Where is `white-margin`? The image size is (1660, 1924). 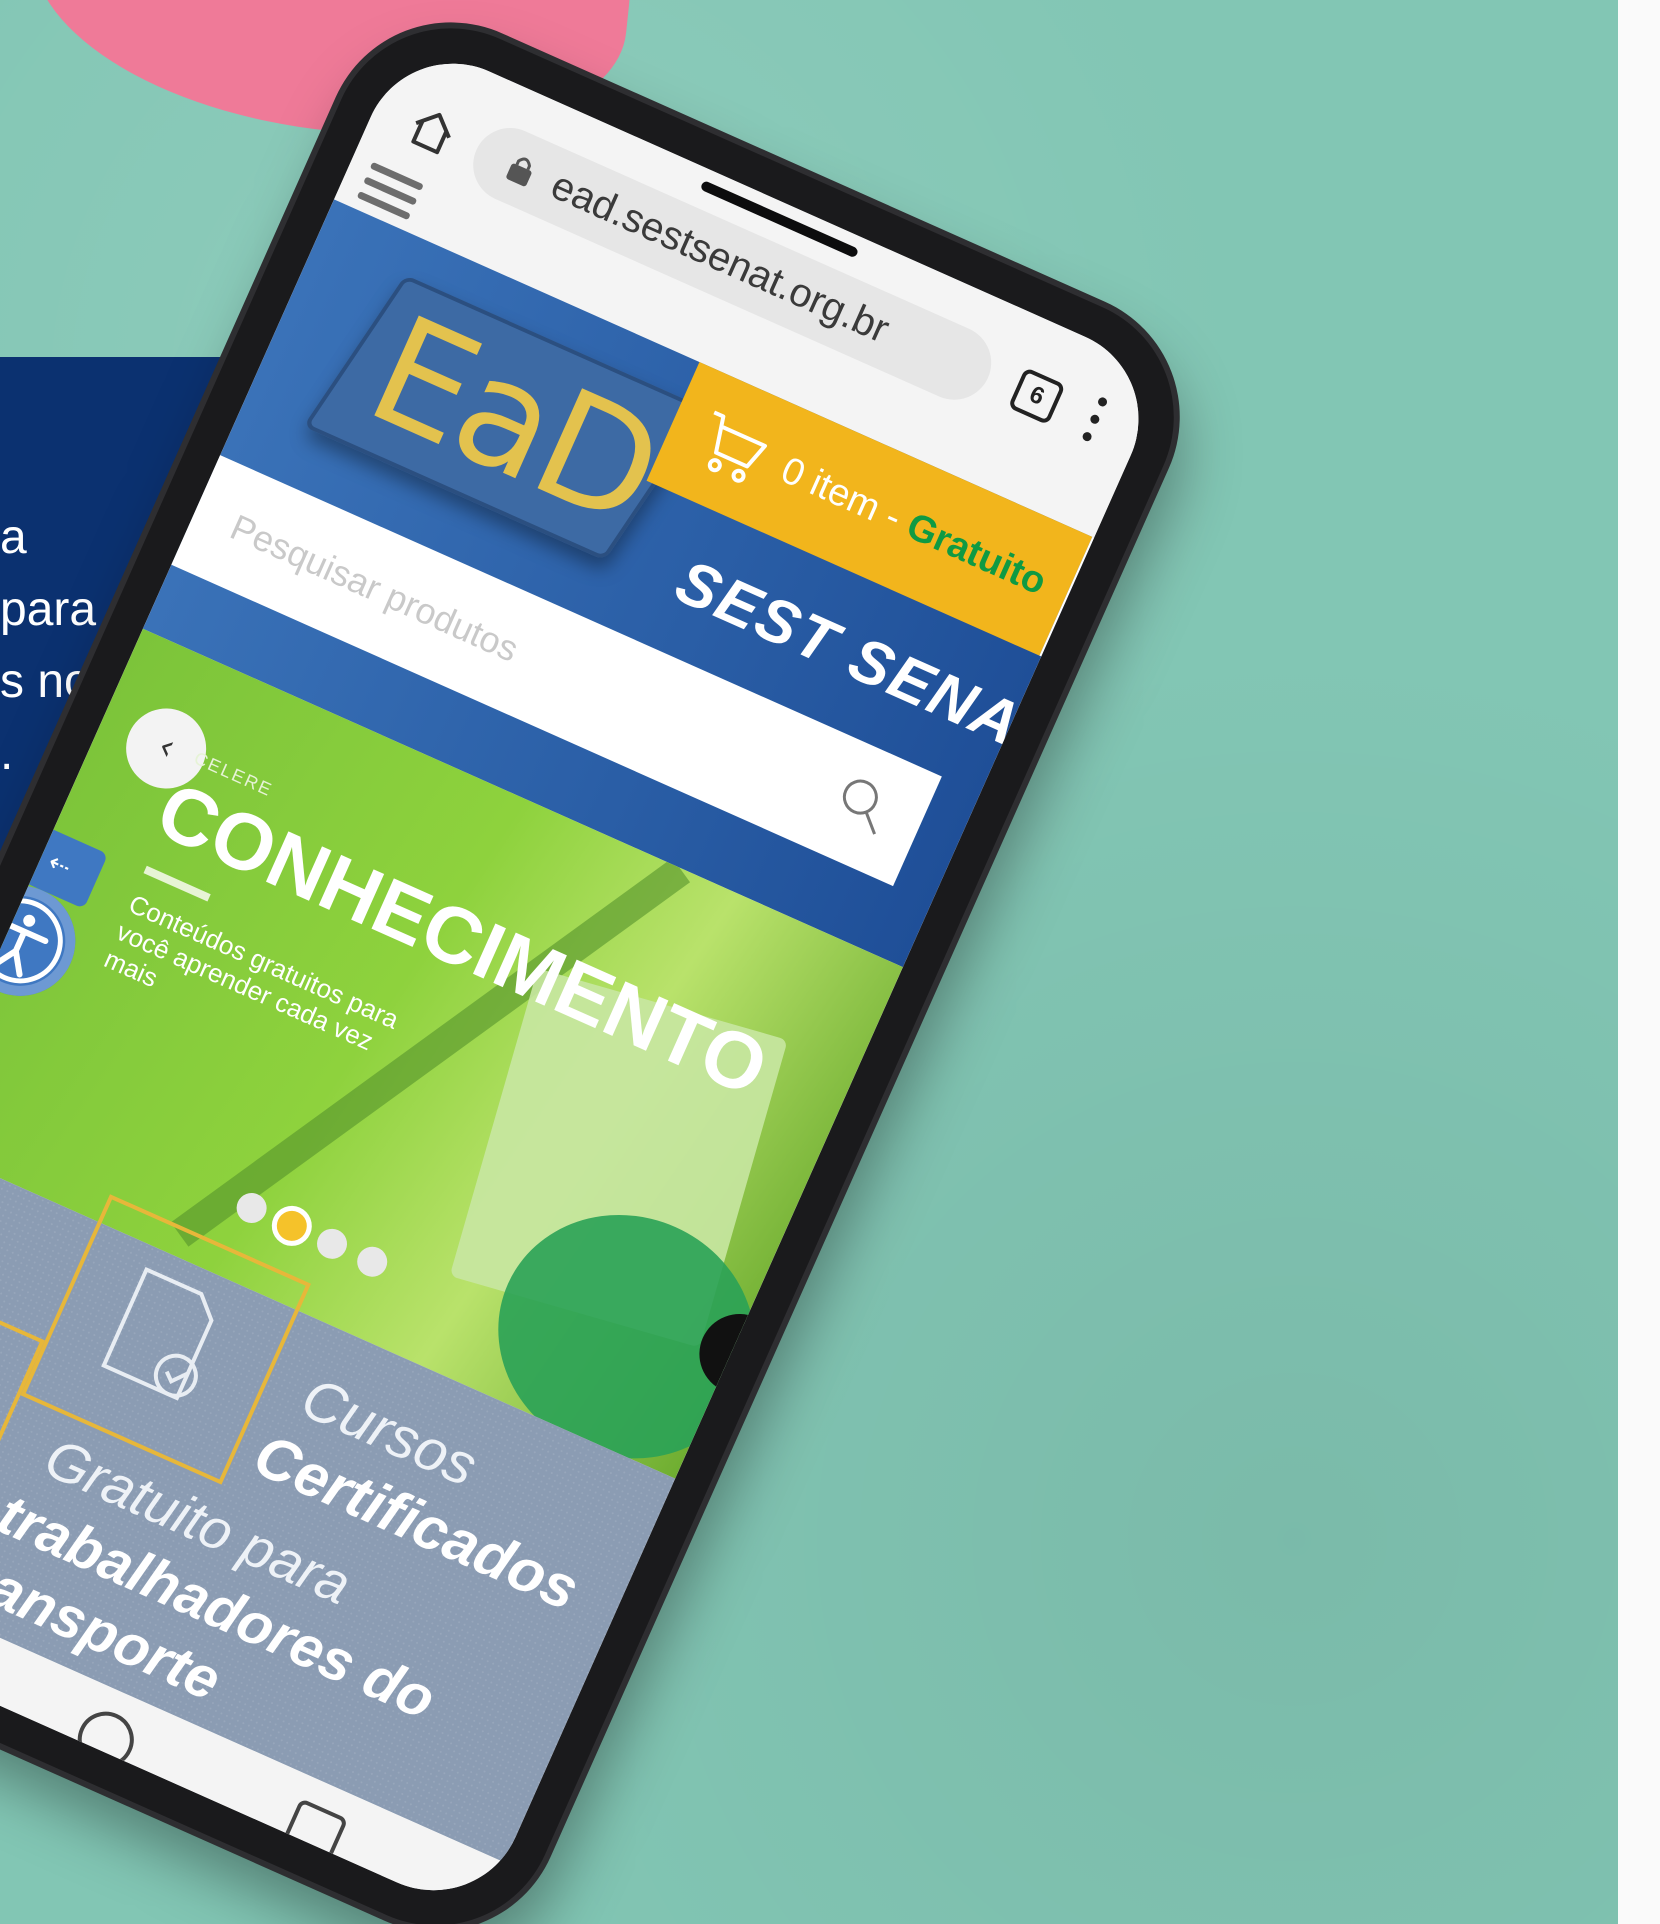 white-margin is located at coordinates (1639, 962).